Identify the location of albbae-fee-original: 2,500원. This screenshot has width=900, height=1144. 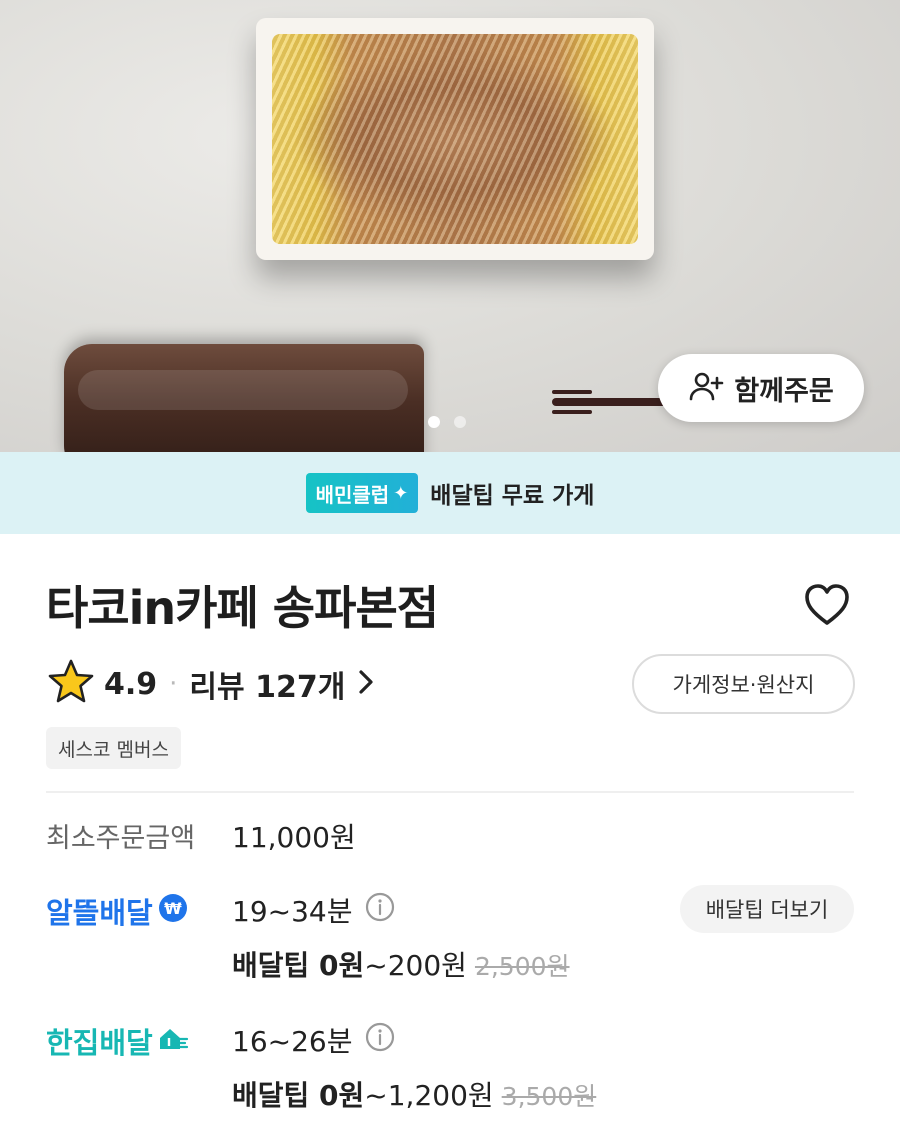
(522, 966).